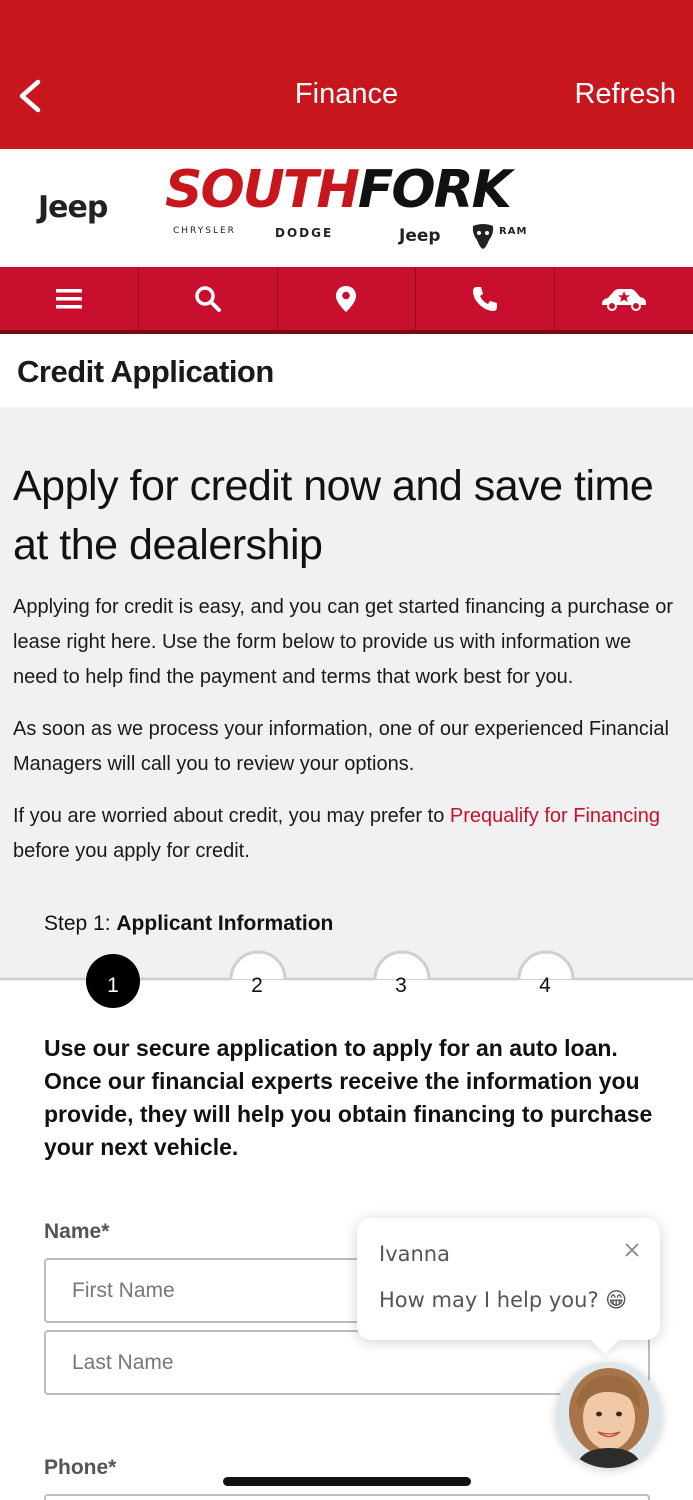 The image size is (693, 1500). I want to click on car-star-icon, so click(624, 299).